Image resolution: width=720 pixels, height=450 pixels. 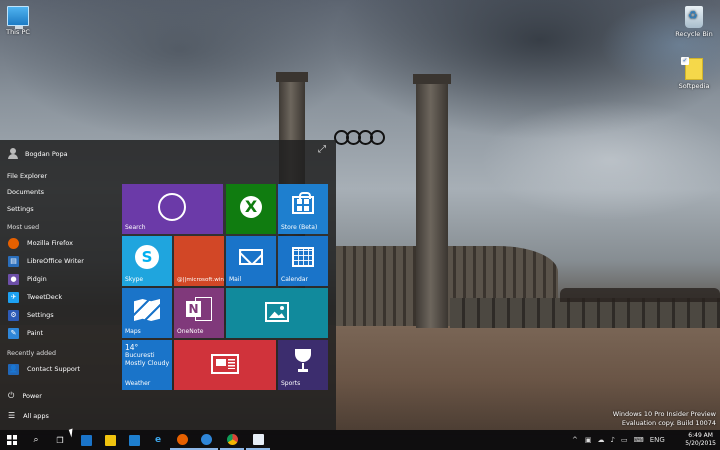 I want to click on app-icon, so click(x=86, y=440).